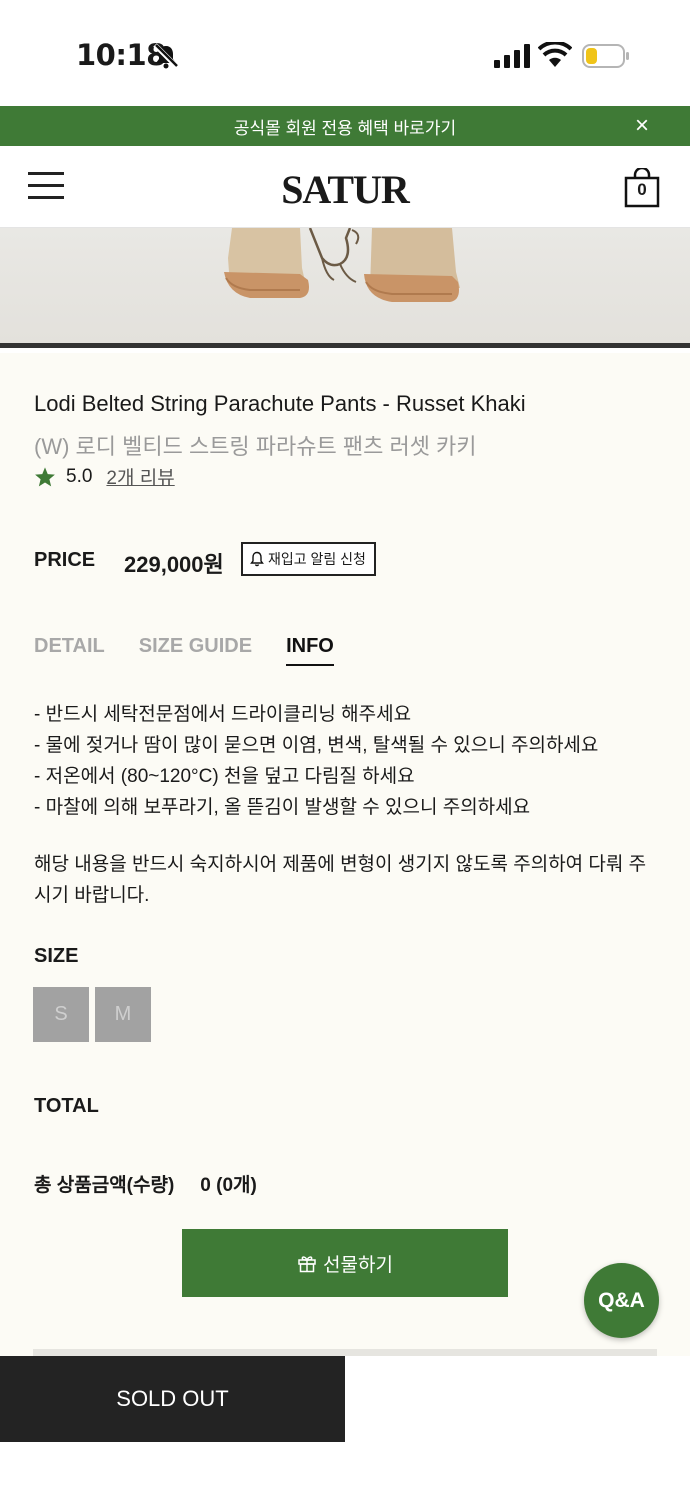 Image resolution: width=690 pixels, height=1500 pixels. What do you see at coordinates (79, 476) in the screenshot?
I see `rating-value: 5.0` at bounding box center [79, 476].